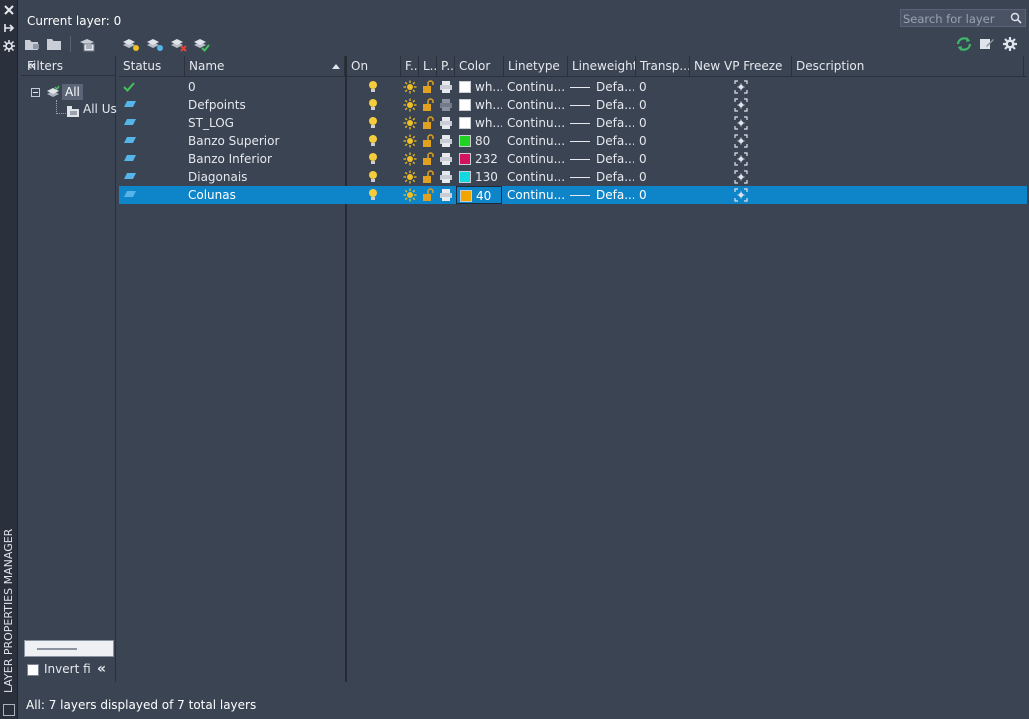 The height and width of the screenshot is (719, 1029). Describe the element at coordinates (741, 66) in the screenshot. I see `column-header-new-vp-freeze: New VP Freeze` at that location.